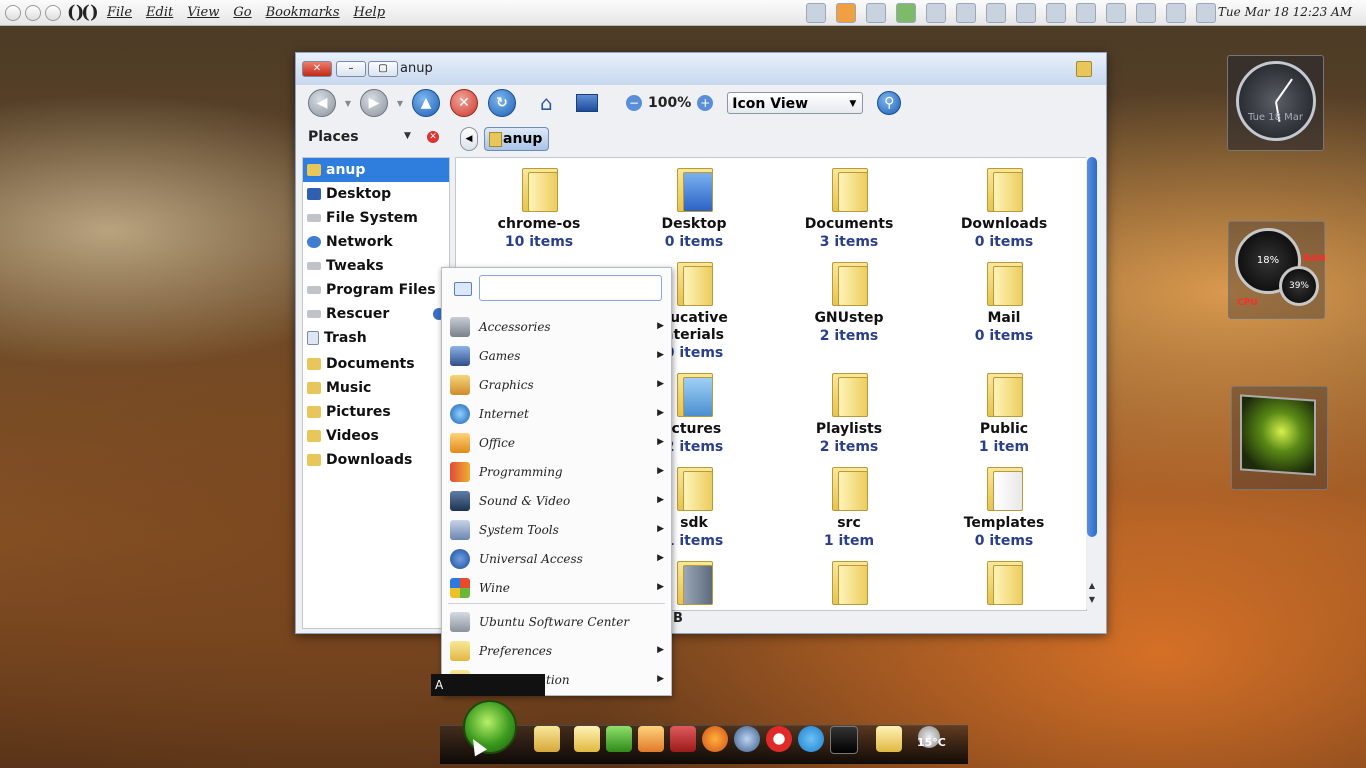  Describe the element at coordinates (376, 436) in the screenshot. I see `sidebar-item-videos: Videos` at that location.